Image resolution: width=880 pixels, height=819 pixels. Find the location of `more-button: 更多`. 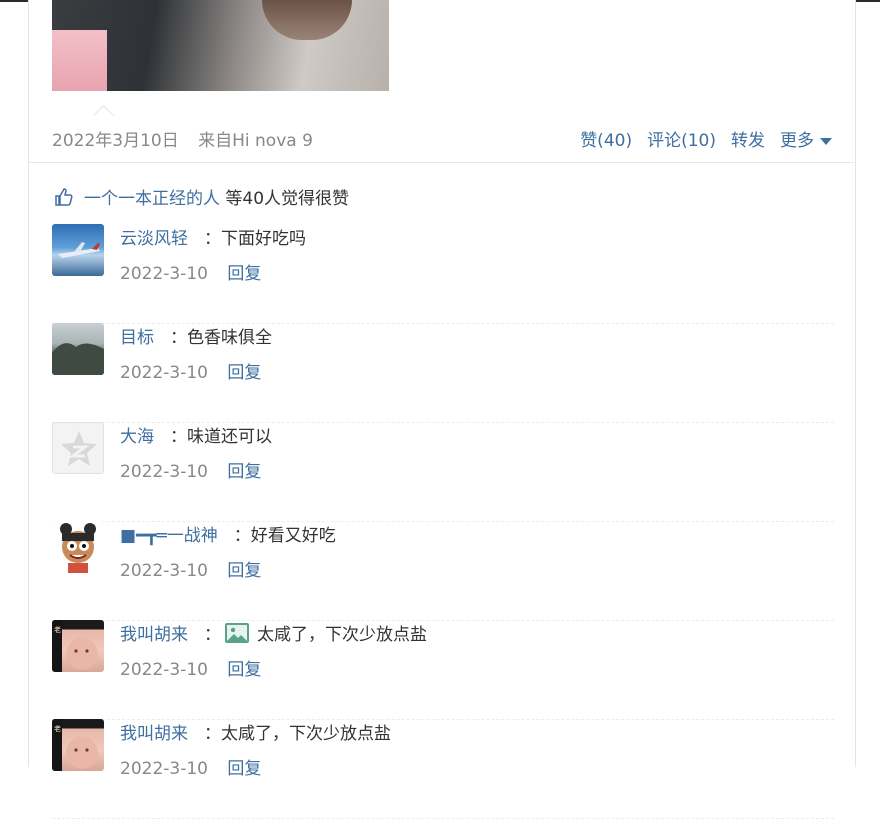

more-button: 更多 is located at coordinates (806, 138).